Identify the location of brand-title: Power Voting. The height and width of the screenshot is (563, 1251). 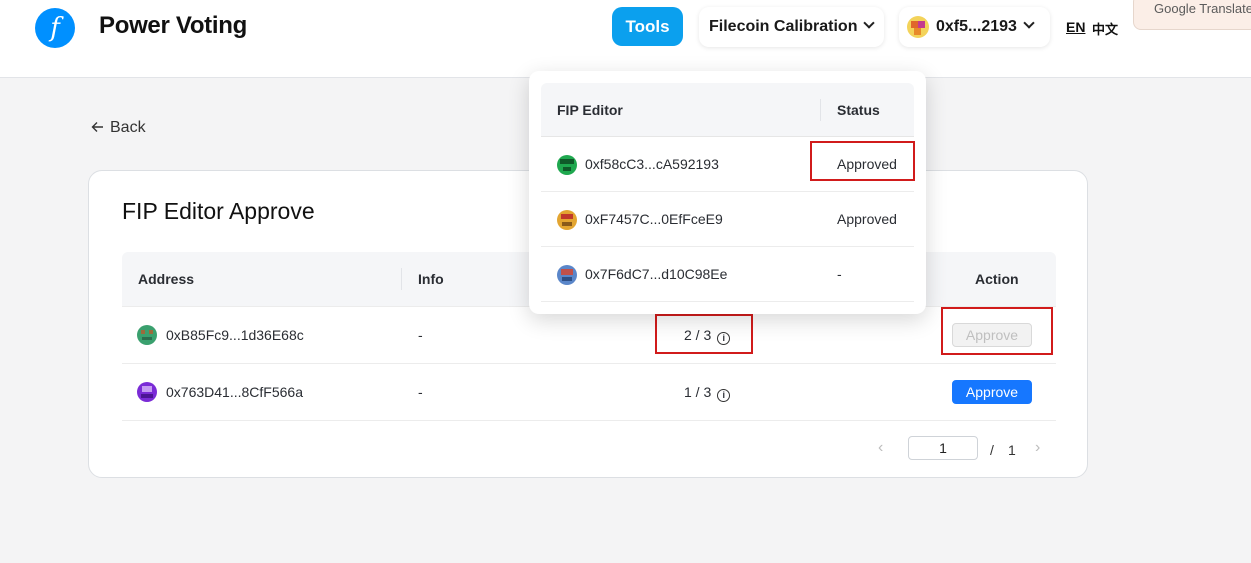
(173, 26).